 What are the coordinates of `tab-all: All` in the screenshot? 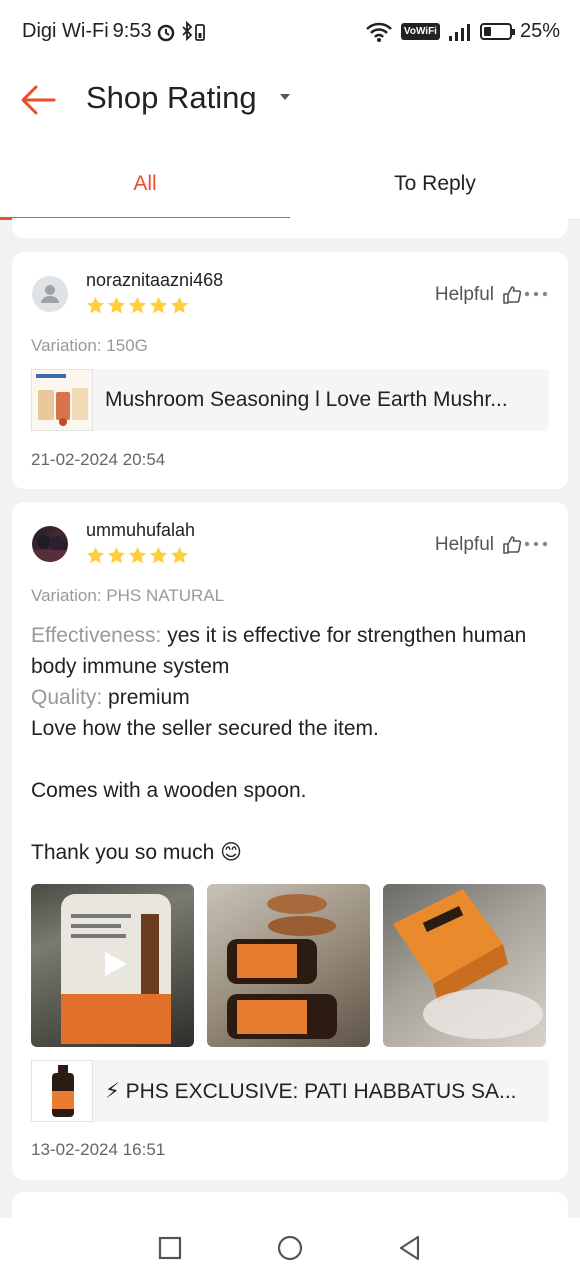 It's located at (145, 184).